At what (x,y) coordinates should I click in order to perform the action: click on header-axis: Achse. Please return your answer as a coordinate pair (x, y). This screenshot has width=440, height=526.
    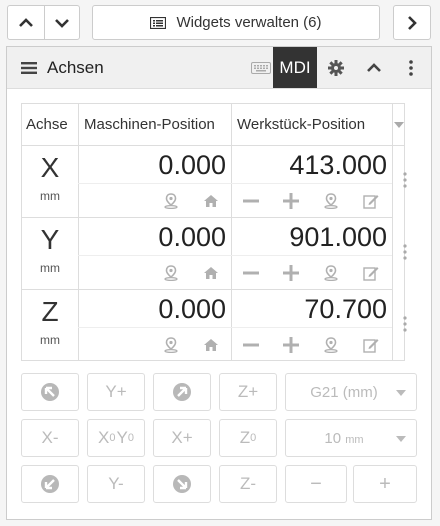
    Looking at the image, I should click on (47, 124).